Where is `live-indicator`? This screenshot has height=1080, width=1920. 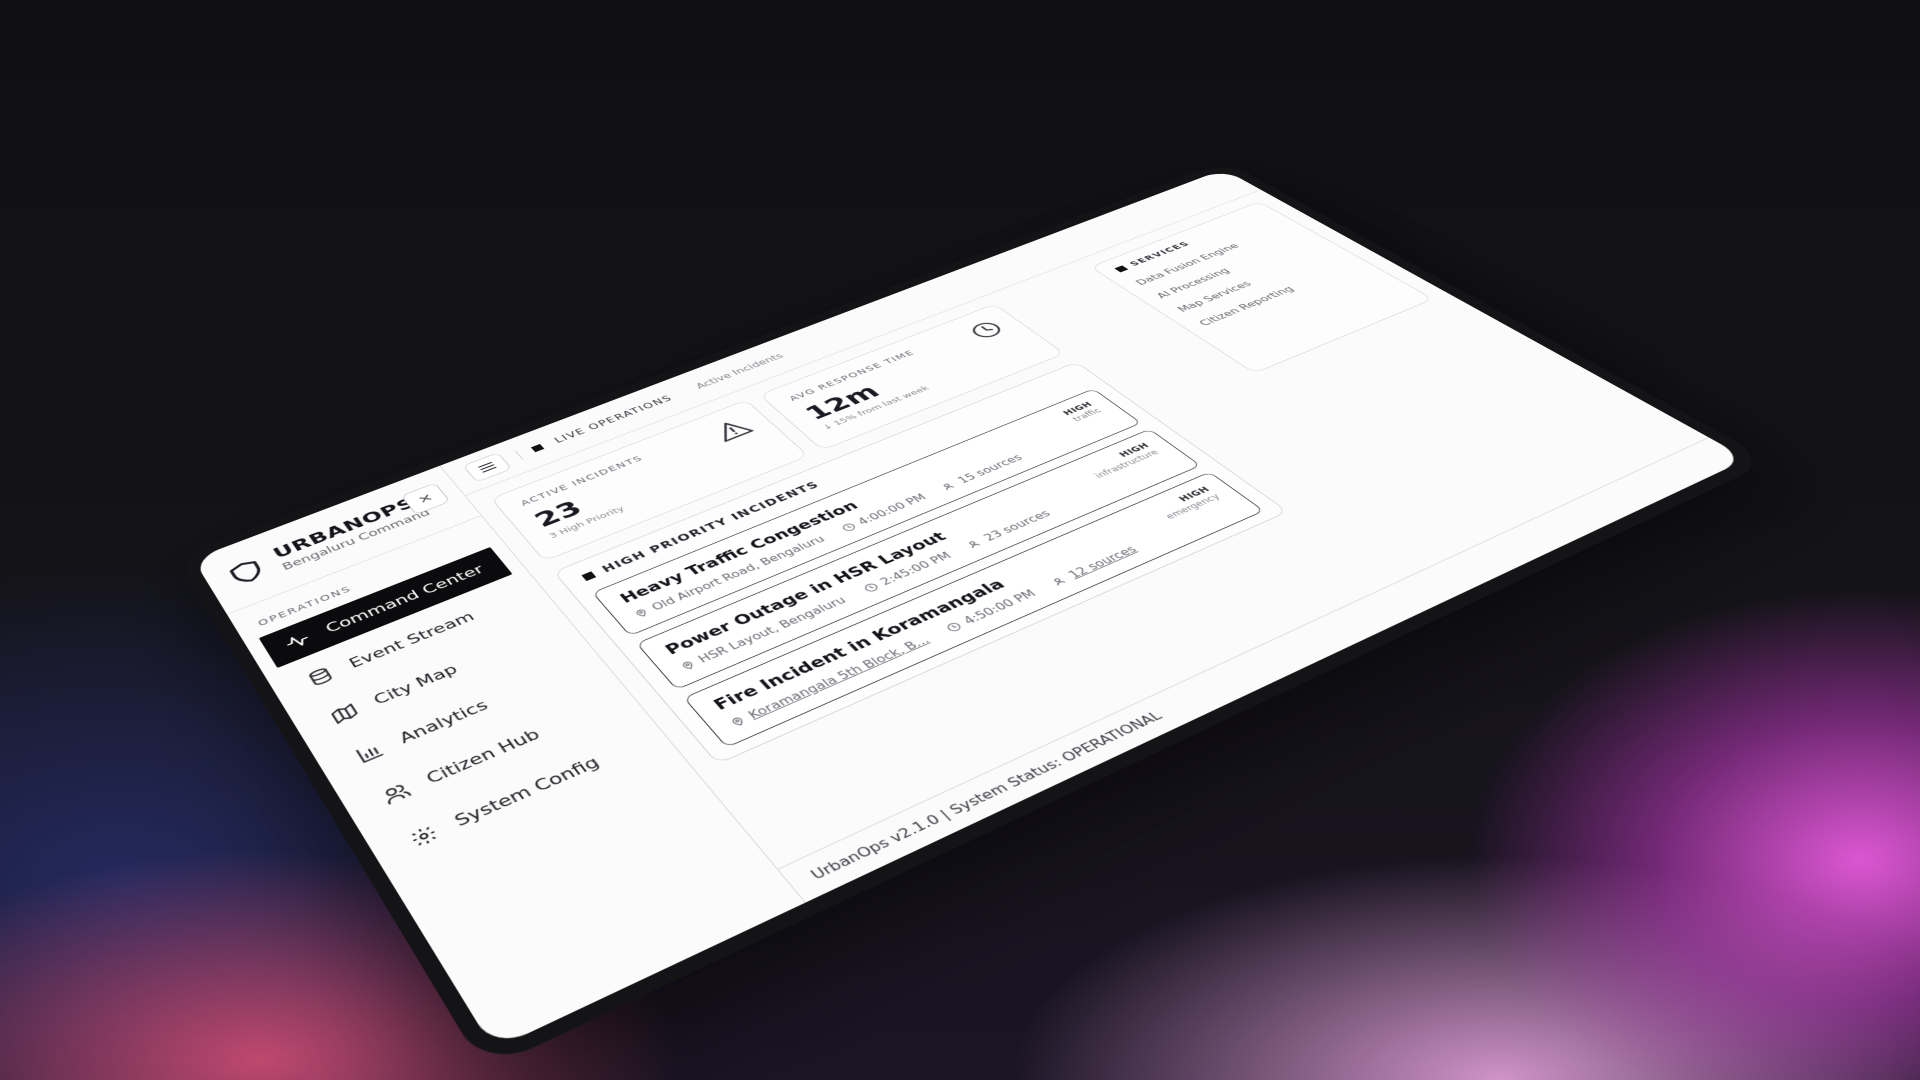
live-indicator is located at coordinates (537, 448).